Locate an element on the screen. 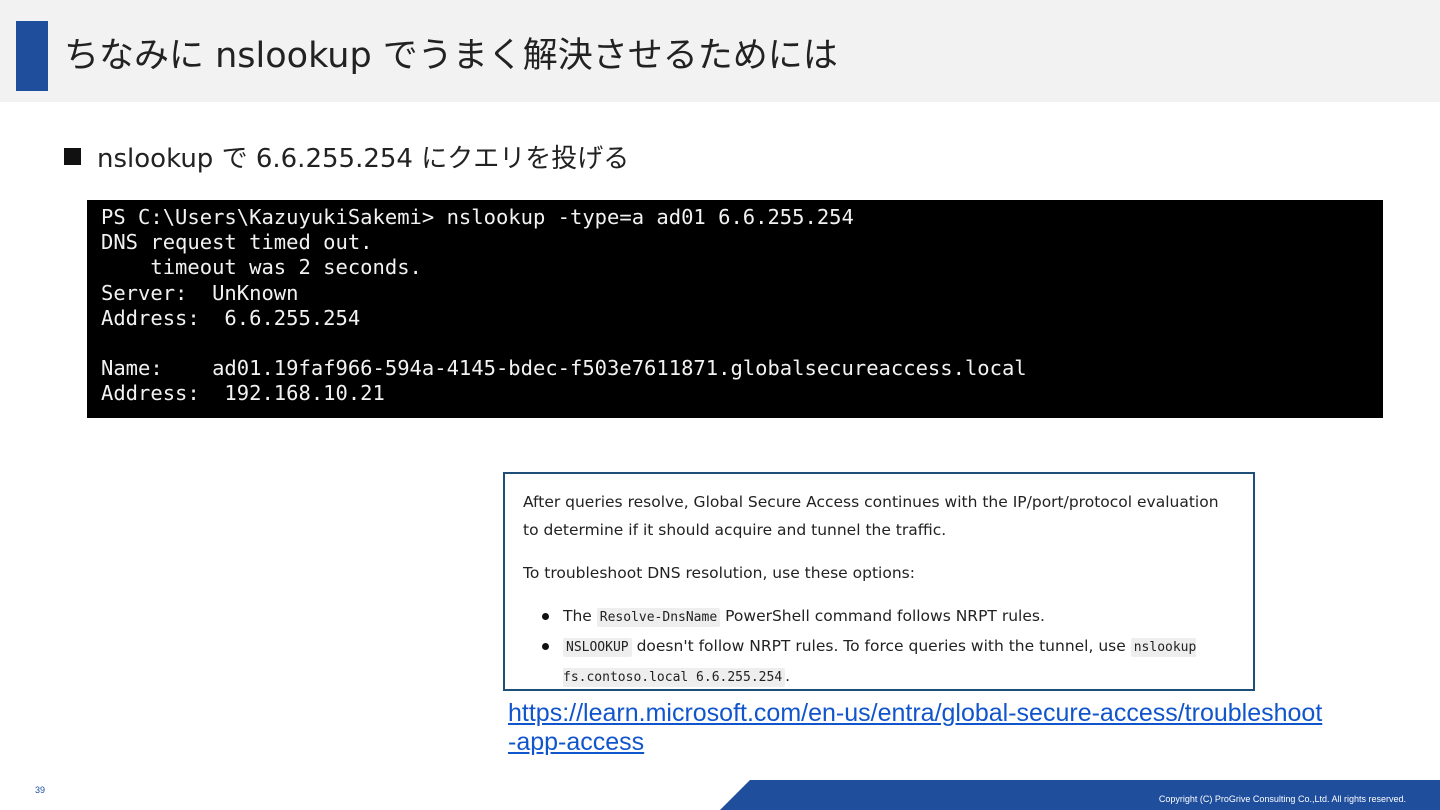 This screenshot has height=810, width=1440. list-item-text: PowerShell command follows NRPT rules. is located at coordinates (885, 616).